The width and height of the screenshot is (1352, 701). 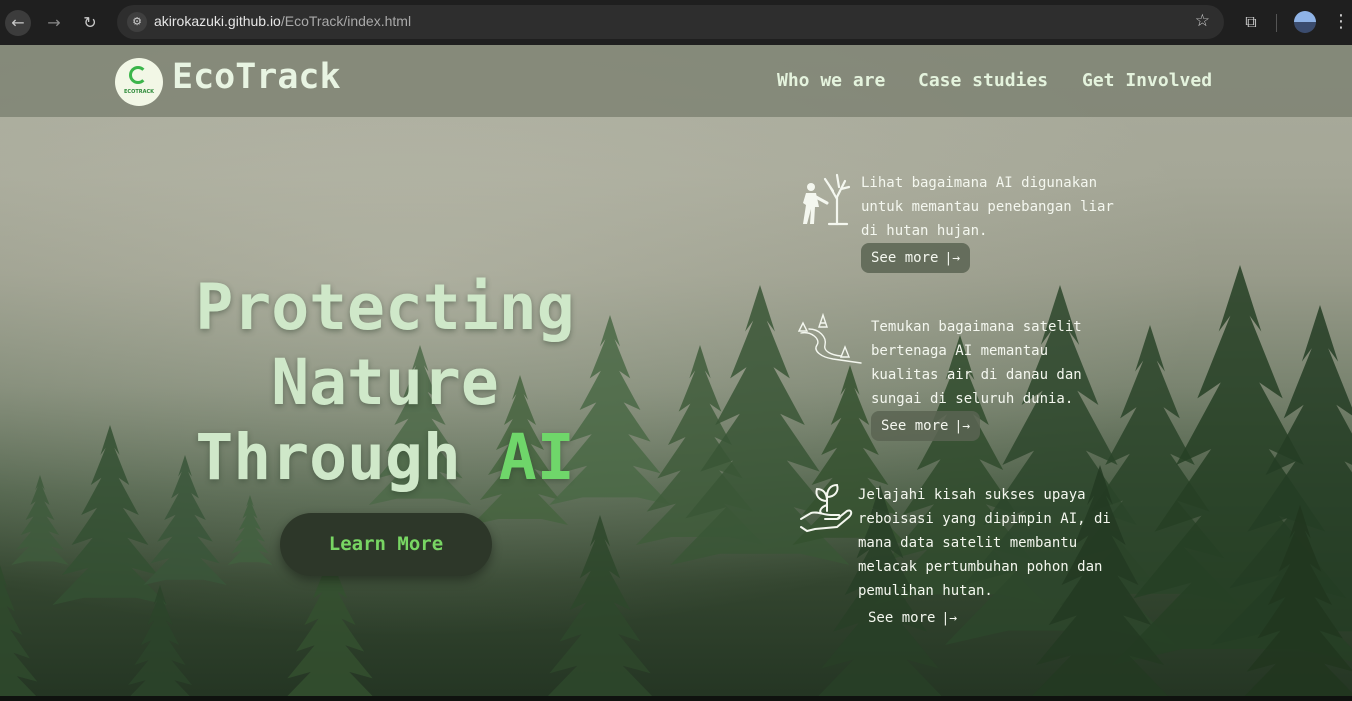 I want to click on hero-line-3: Through AI, so click(x=385, y=457).